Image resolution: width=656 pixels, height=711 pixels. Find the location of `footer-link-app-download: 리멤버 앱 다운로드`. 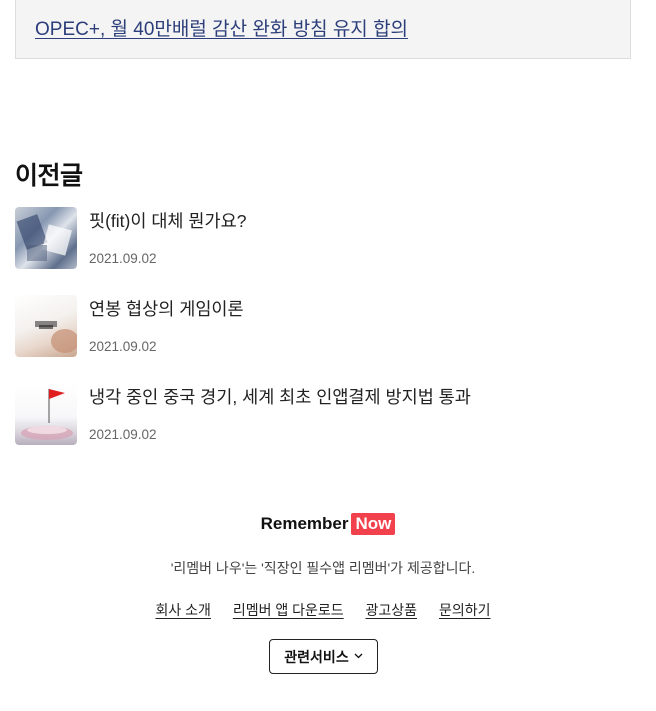

footer-link-app-download: 리멤버 앱 다운로드 is located at coordinates (288, 610).